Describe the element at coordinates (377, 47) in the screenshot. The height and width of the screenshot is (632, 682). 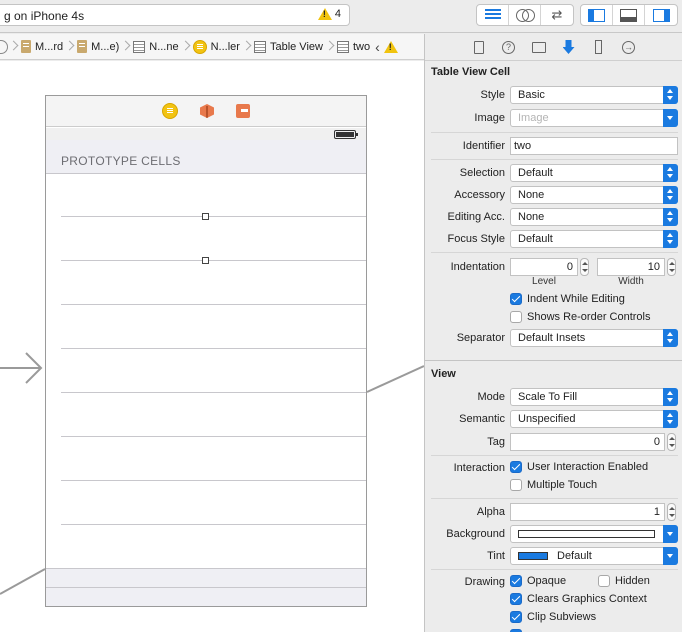
I see `previous-issue-button: ‹` at that location.